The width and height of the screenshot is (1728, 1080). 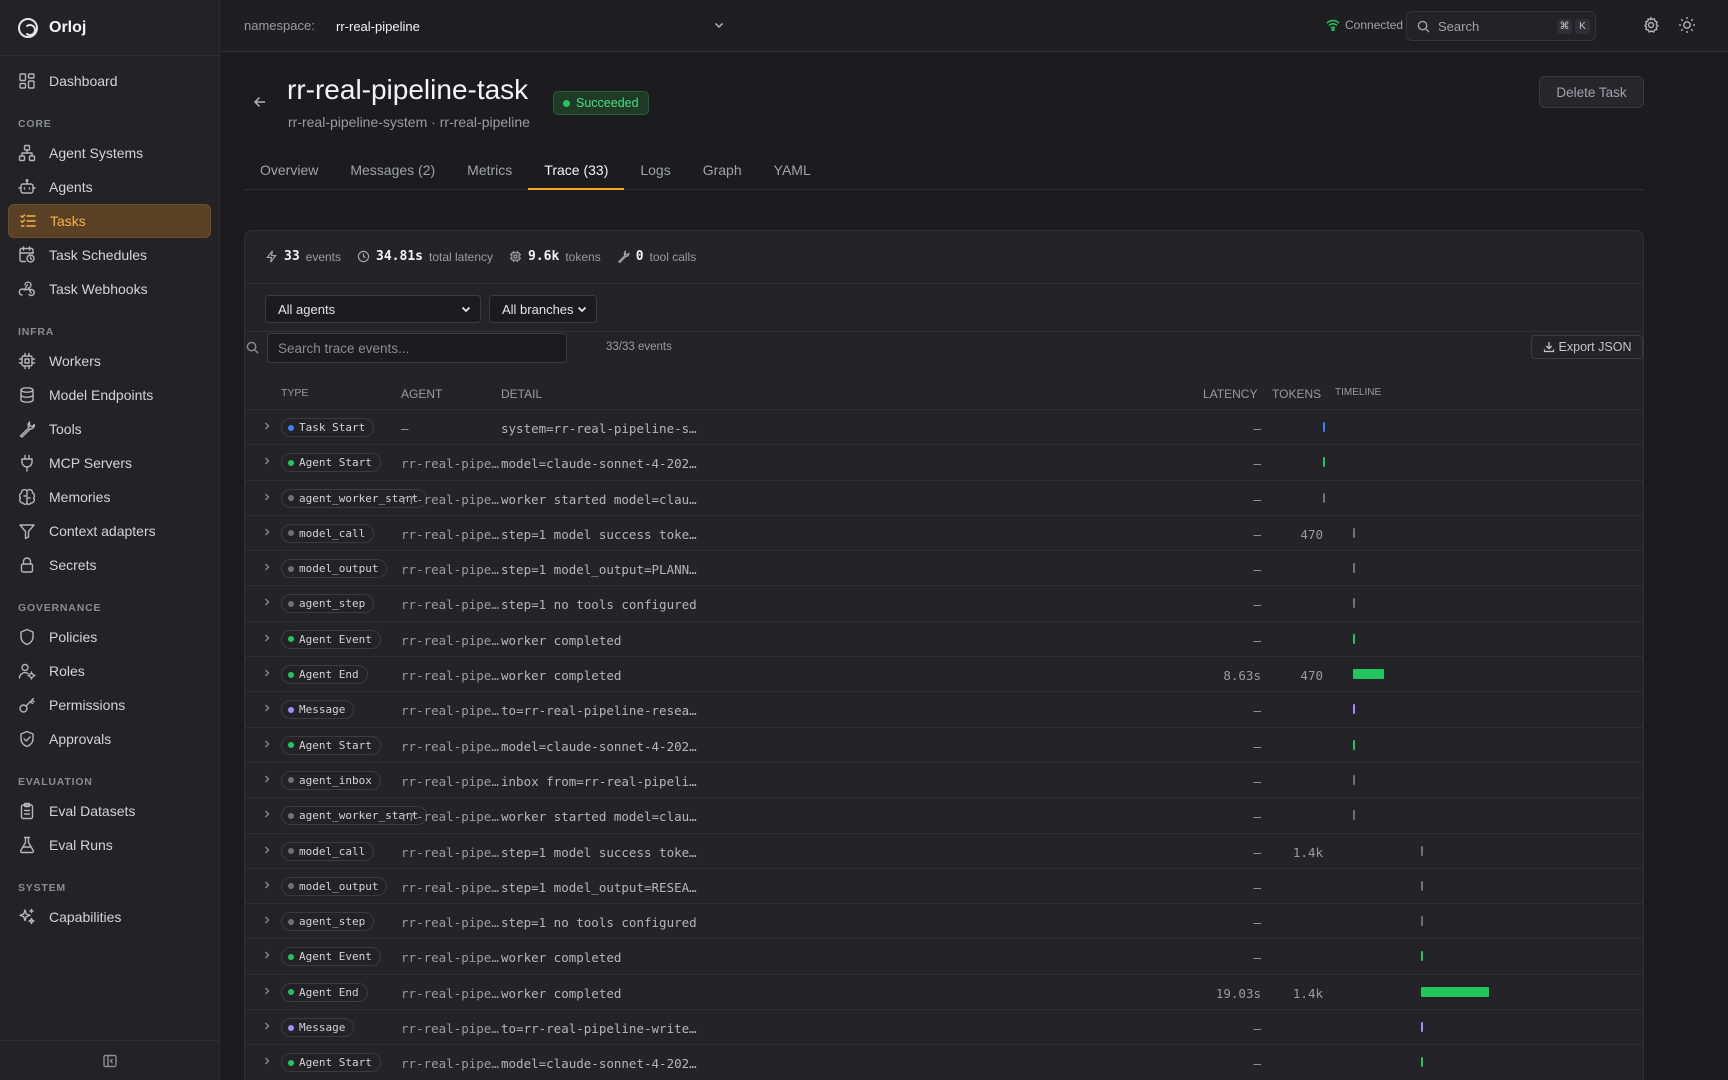 What do you see at coordinates (392, 173) in the screenshot?
I see `tab-messages: Messages (2)` at bounding box center [392, 173].